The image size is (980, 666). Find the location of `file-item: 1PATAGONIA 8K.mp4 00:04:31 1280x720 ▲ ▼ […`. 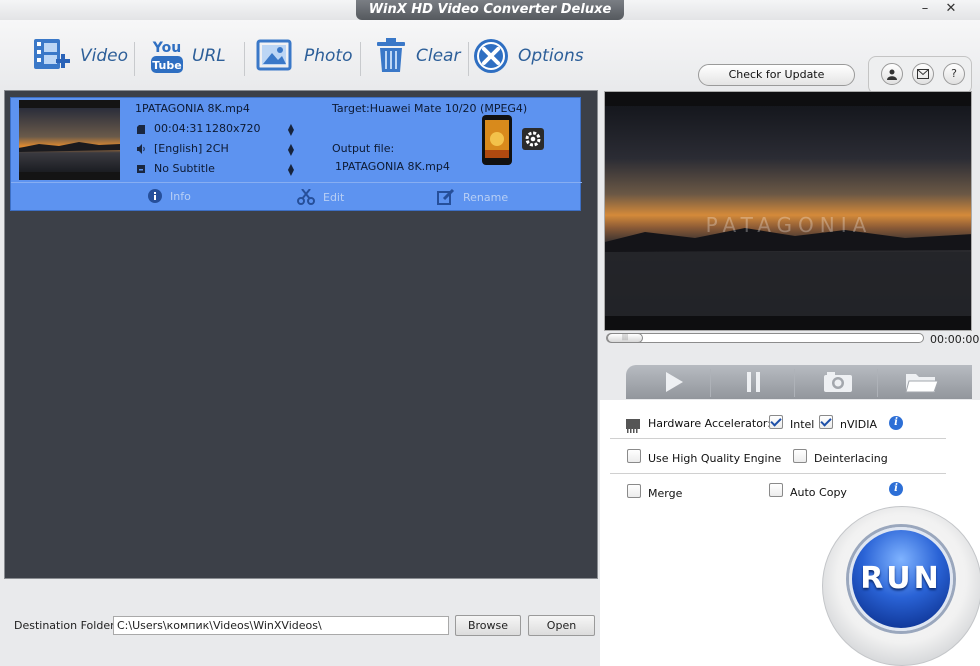

file-item: 1PATAGONIA 8K.mp4 00:04:31 1280x720 ▲ ▼ [… is located at coordinates (296, 154).